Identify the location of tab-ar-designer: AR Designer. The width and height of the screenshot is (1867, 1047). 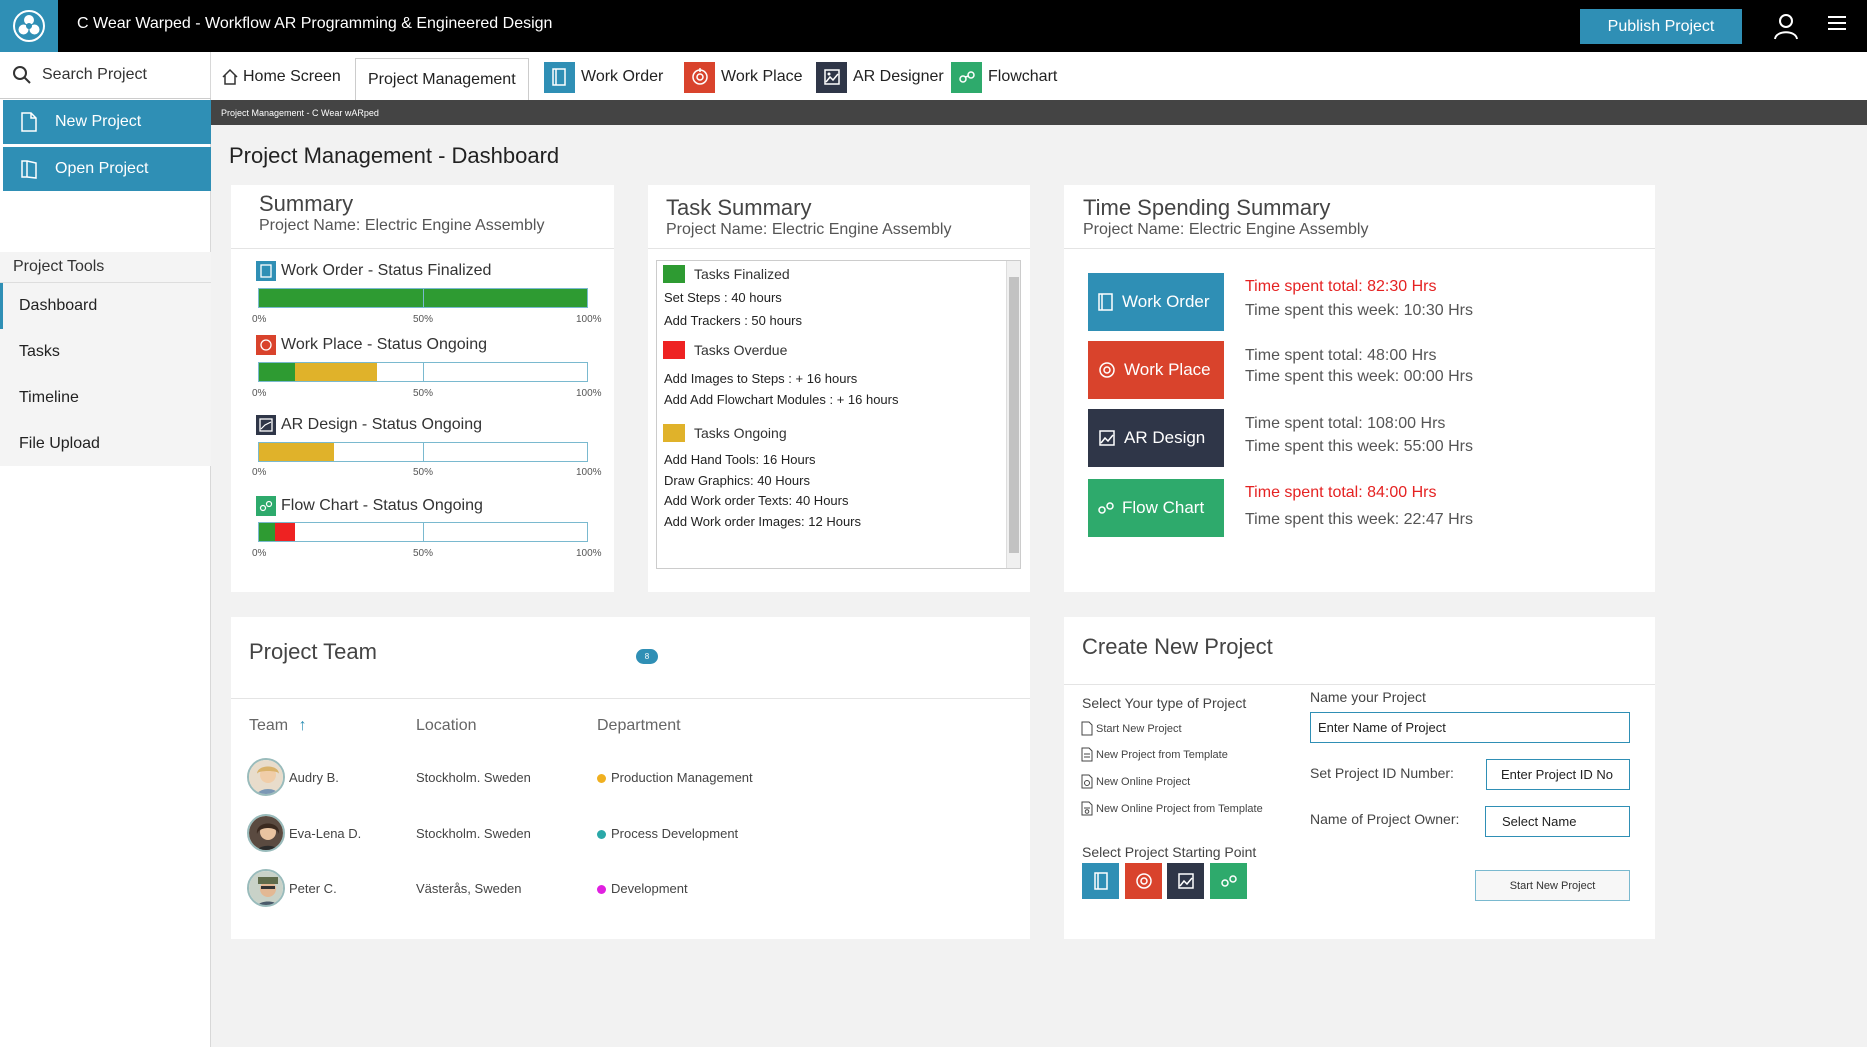
(880, 77).